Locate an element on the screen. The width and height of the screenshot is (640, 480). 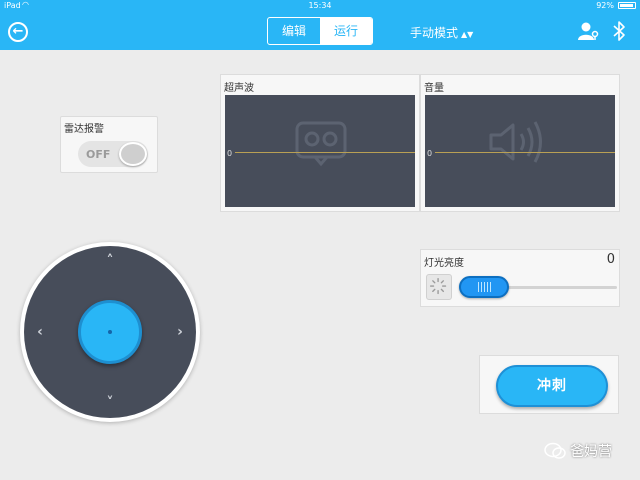
sprint-button: 冲刺 is located at coordinates (552, 386).